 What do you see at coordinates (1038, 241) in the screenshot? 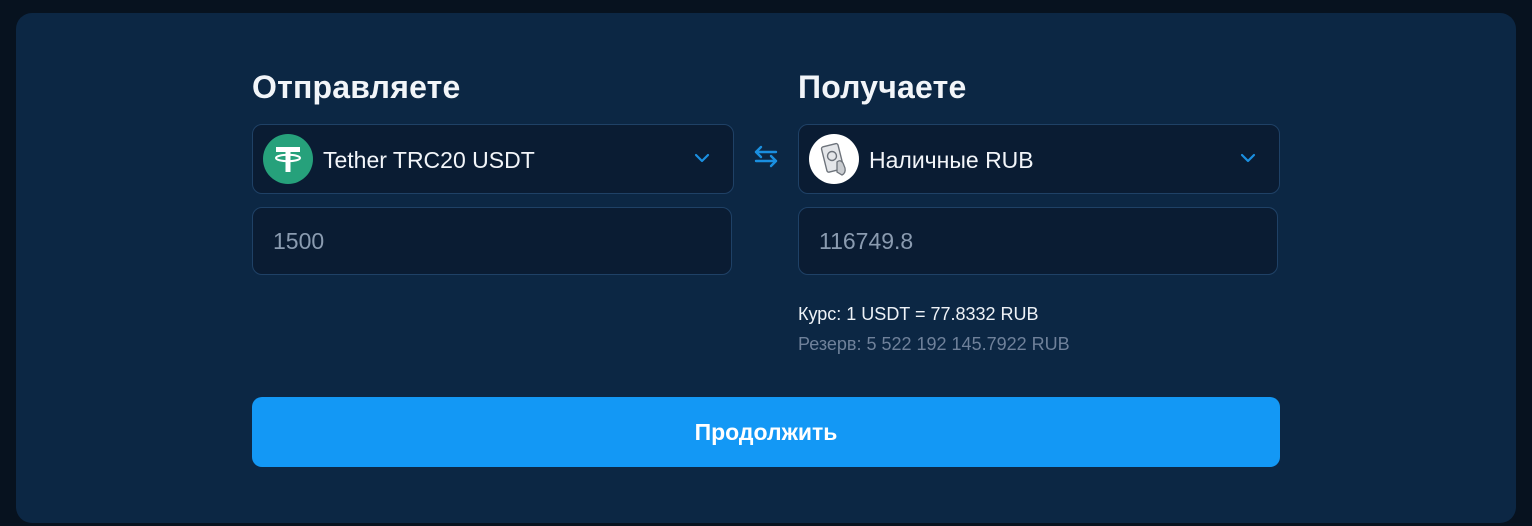
I see `receive-amount-input` at bounding box center [1038, 241].